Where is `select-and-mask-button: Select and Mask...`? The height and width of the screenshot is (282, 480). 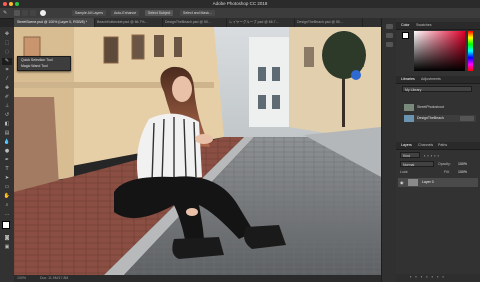
select-and-mask-button: Select and Mask... is located at coordinates (197, 13).